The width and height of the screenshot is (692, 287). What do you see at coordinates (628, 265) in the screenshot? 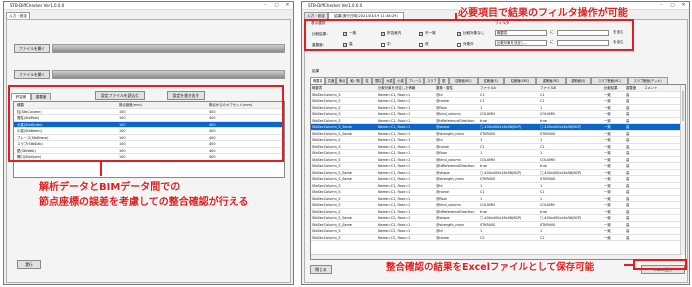
I see `callout-connector` at bounding box center [628, 265].